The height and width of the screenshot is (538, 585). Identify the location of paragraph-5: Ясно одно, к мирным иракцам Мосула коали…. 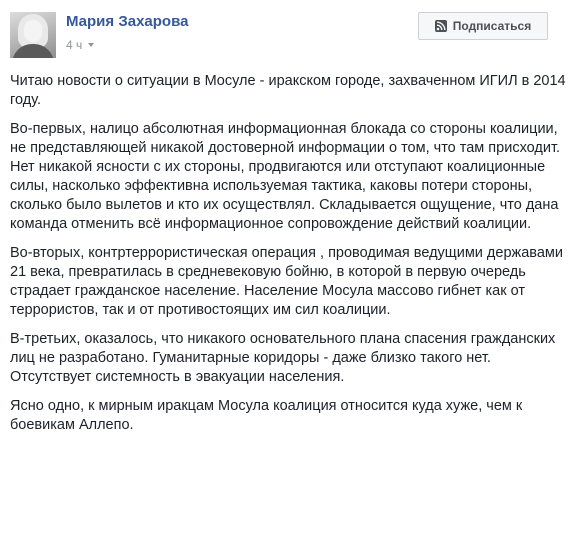
(266, 415).